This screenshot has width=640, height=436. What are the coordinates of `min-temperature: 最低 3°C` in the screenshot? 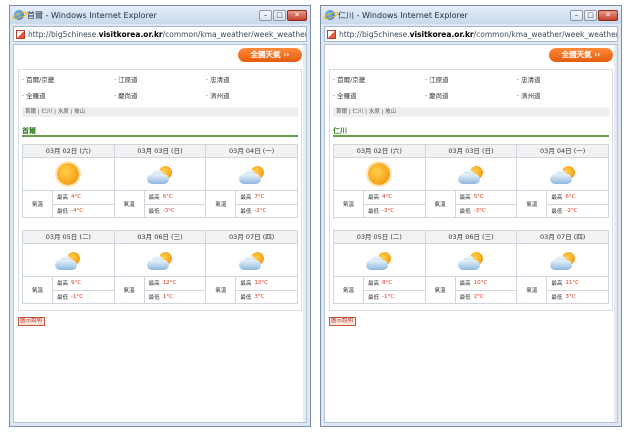 It's located at (577, 297).